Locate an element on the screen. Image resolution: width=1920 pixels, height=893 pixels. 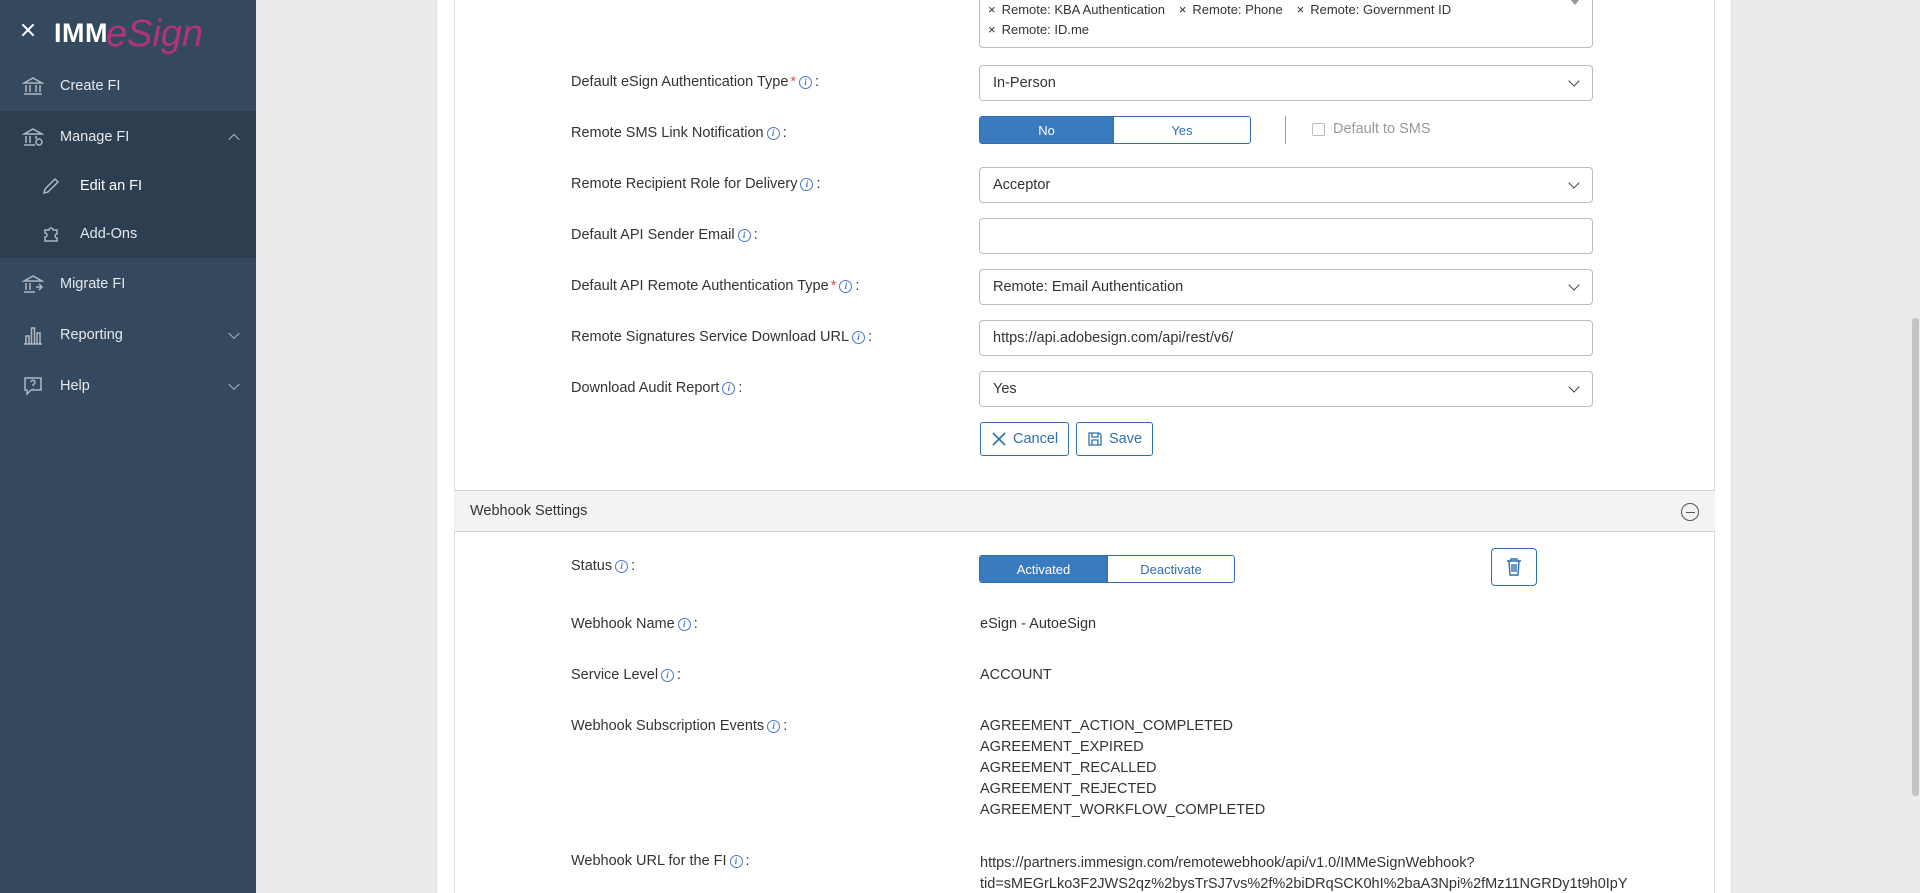
label-text: Remote Signatures Service Download URL is located at coordinates (710, 337).